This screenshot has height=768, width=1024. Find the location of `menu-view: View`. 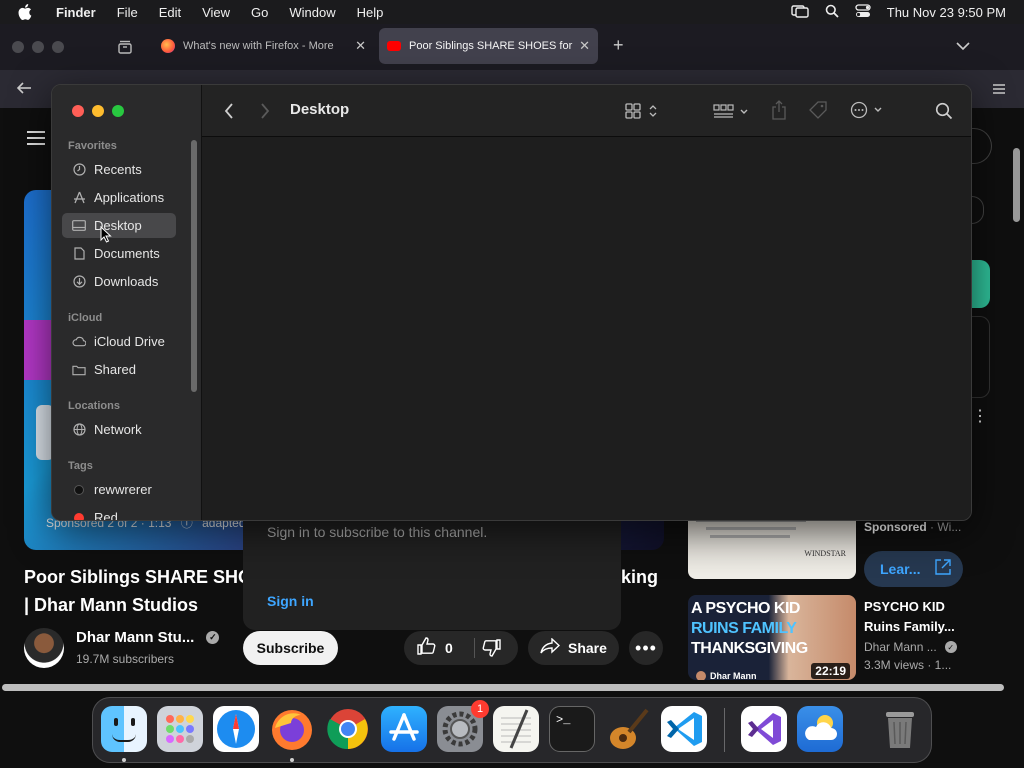

menu-view: View is located at coordinates (216, 12).